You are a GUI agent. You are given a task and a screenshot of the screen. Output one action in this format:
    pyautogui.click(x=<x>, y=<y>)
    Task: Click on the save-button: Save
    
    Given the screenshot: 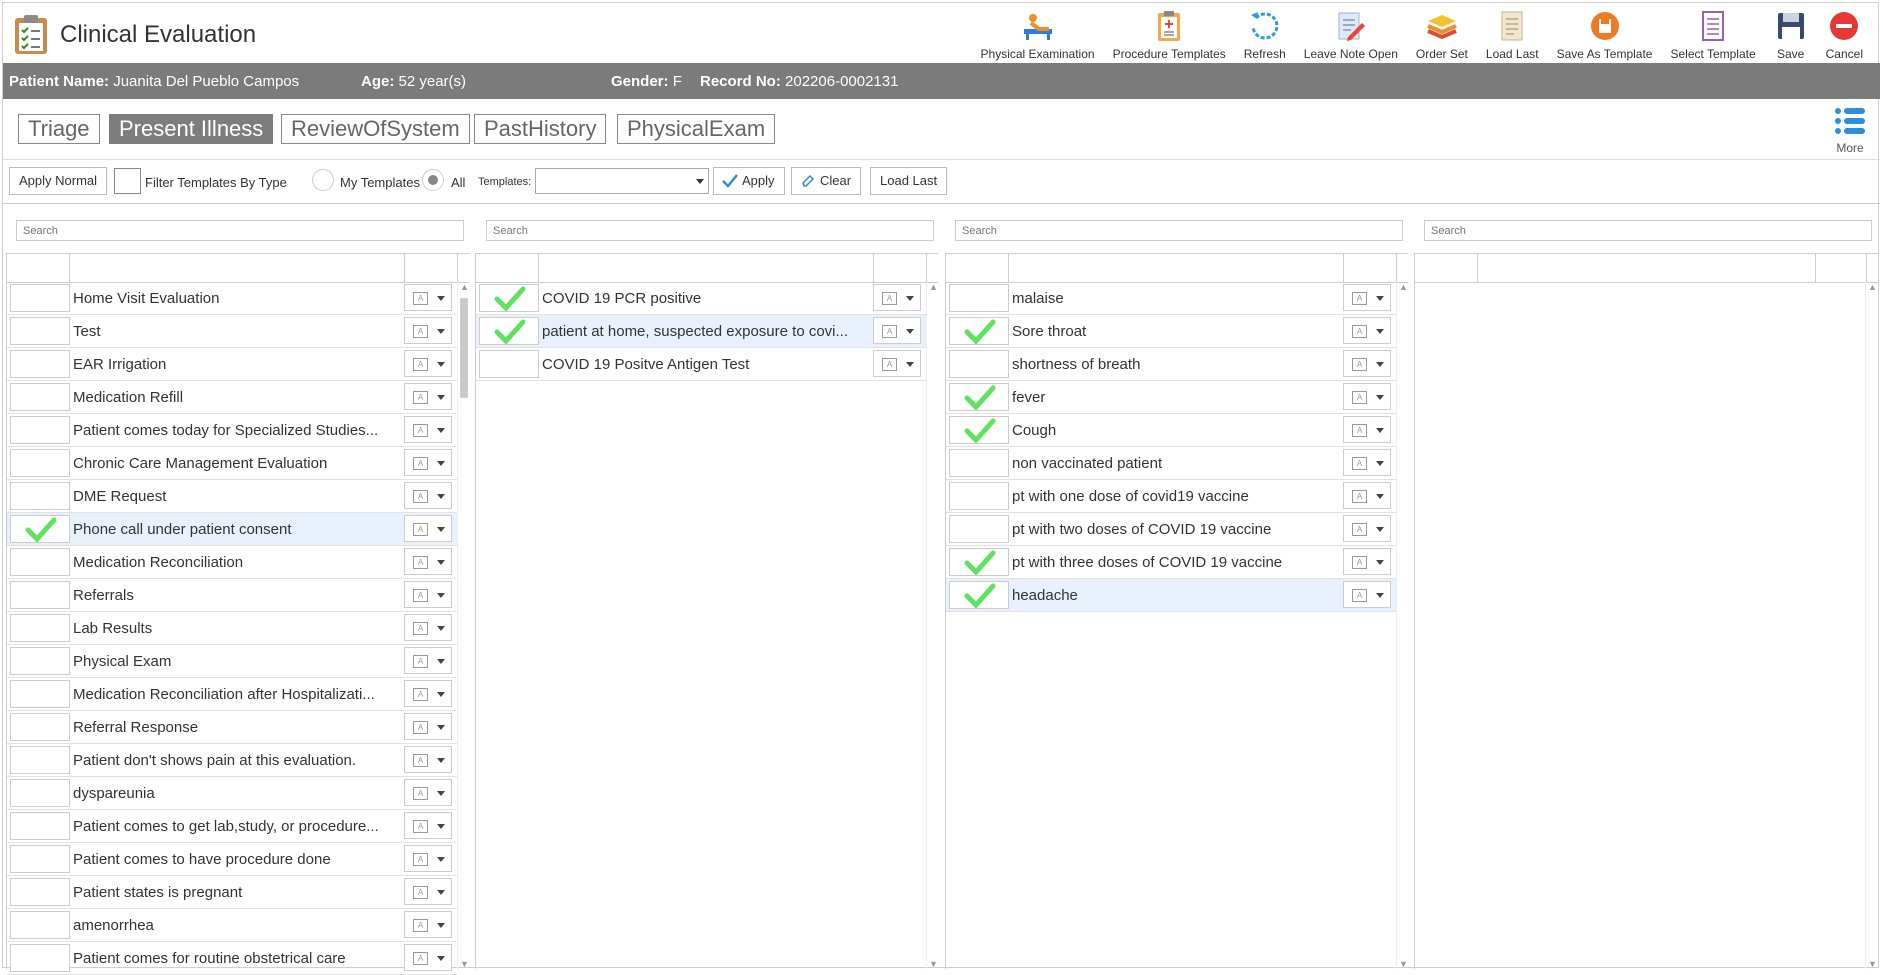 What is the action you would take?
    pyautogui.click(x=1791, y=35)
    